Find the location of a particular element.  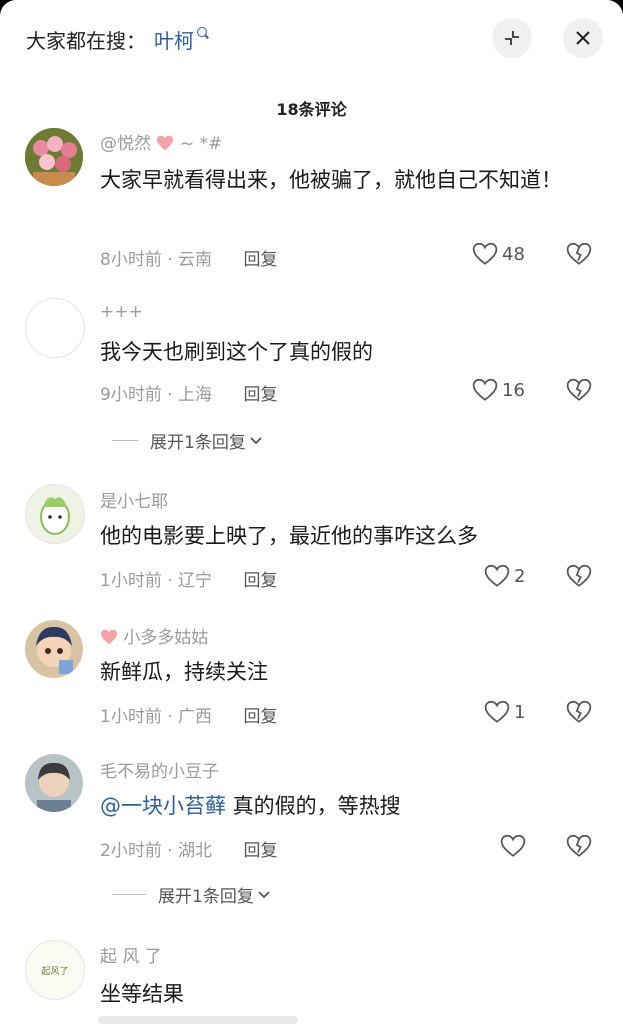

comment-username: @悦然 ~ *# is located at coordinates (161, 141).